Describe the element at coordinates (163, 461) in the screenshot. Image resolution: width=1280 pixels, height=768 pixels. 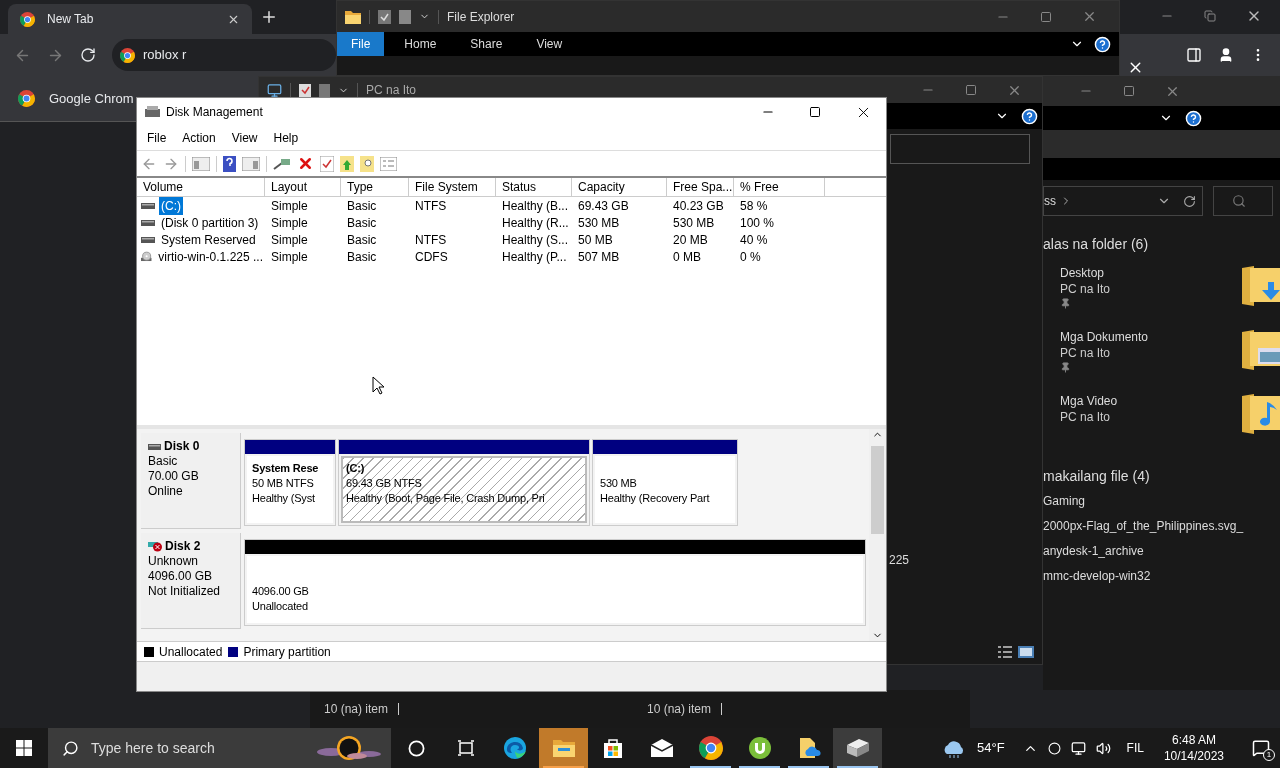
I see `disk-type: Basic` at that location.